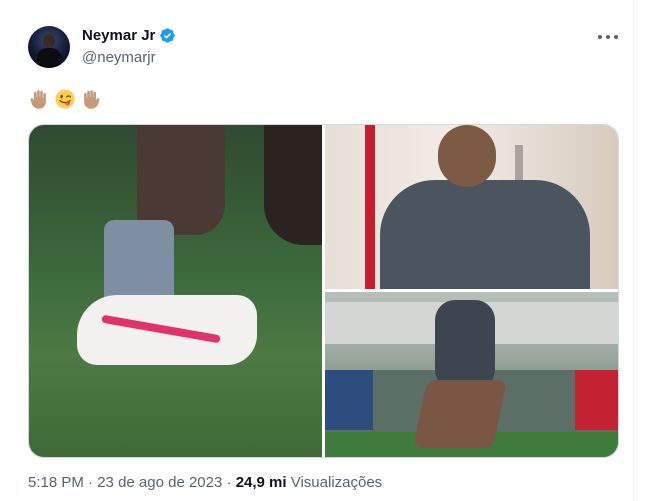  I want to click on author-name-row: Neymar Jr, so click(129, 35).